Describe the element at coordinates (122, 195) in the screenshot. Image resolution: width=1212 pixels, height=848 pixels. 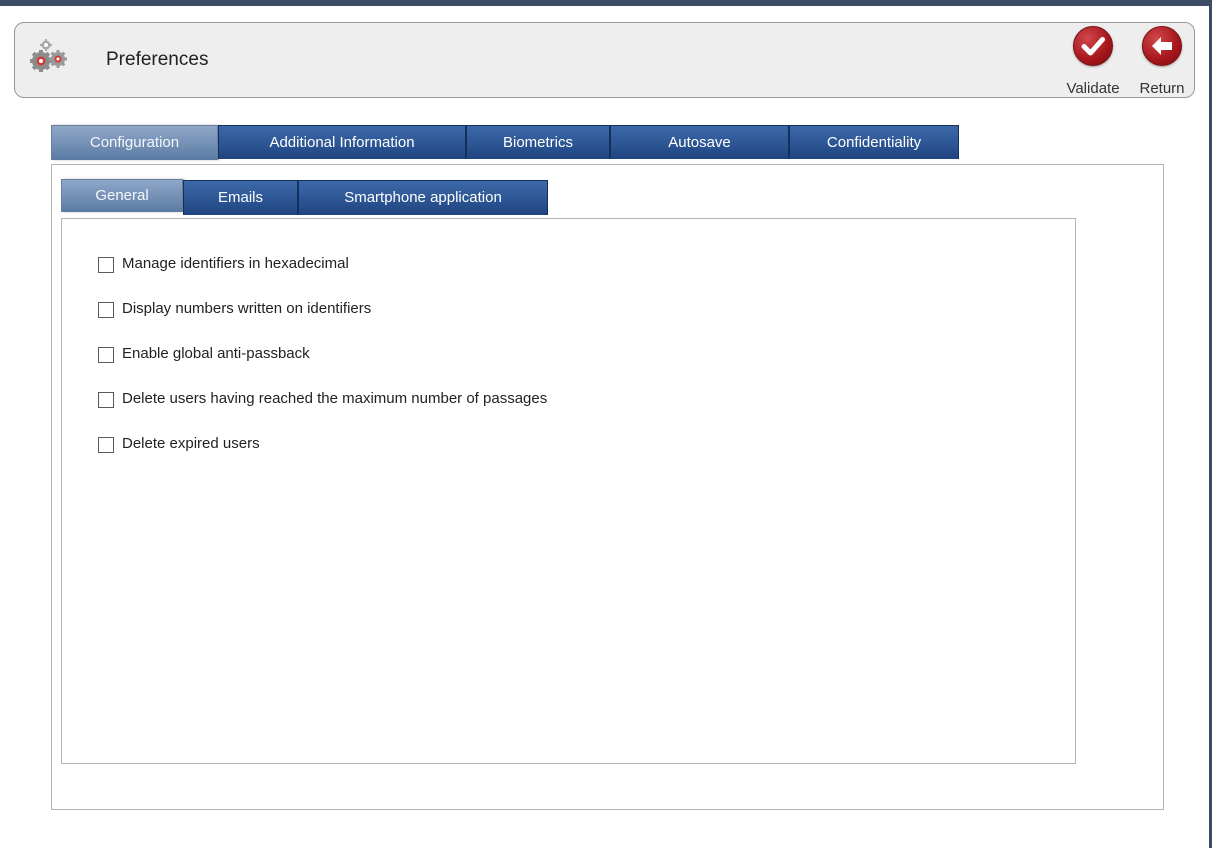
I see `subtab-general: General` at that location.